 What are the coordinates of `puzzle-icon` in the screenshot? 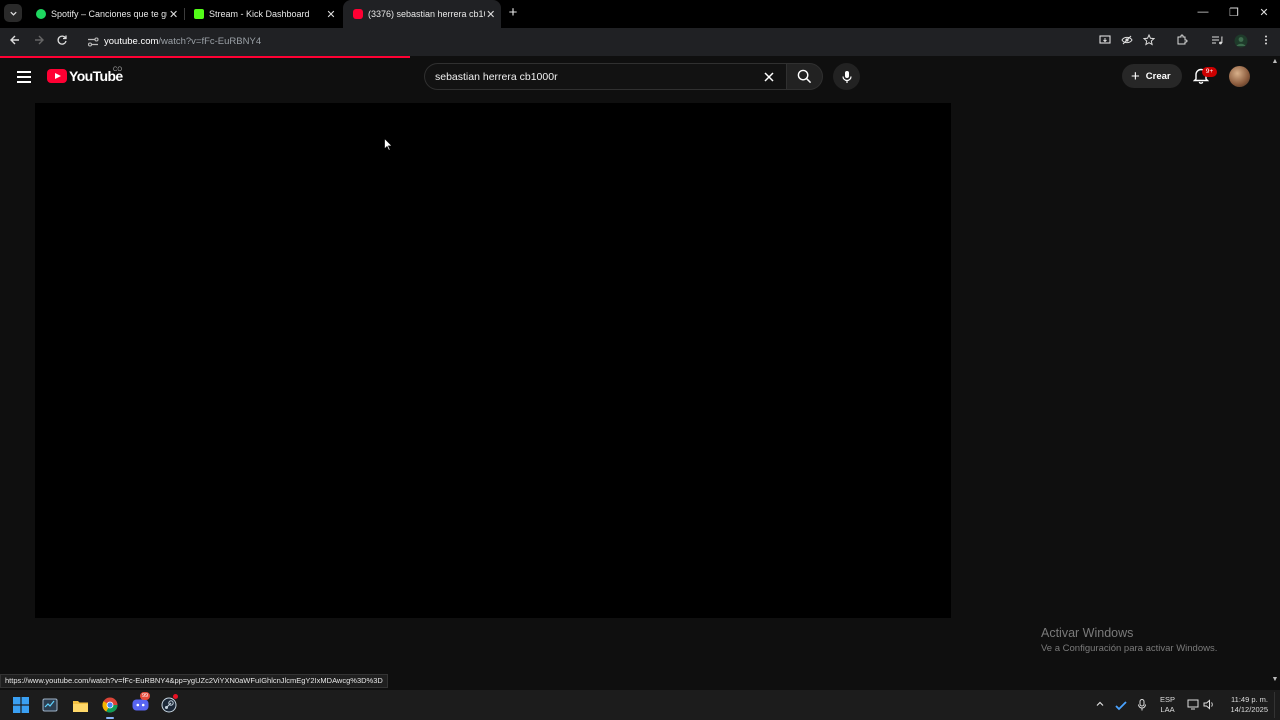 It's located at (1182, 39).